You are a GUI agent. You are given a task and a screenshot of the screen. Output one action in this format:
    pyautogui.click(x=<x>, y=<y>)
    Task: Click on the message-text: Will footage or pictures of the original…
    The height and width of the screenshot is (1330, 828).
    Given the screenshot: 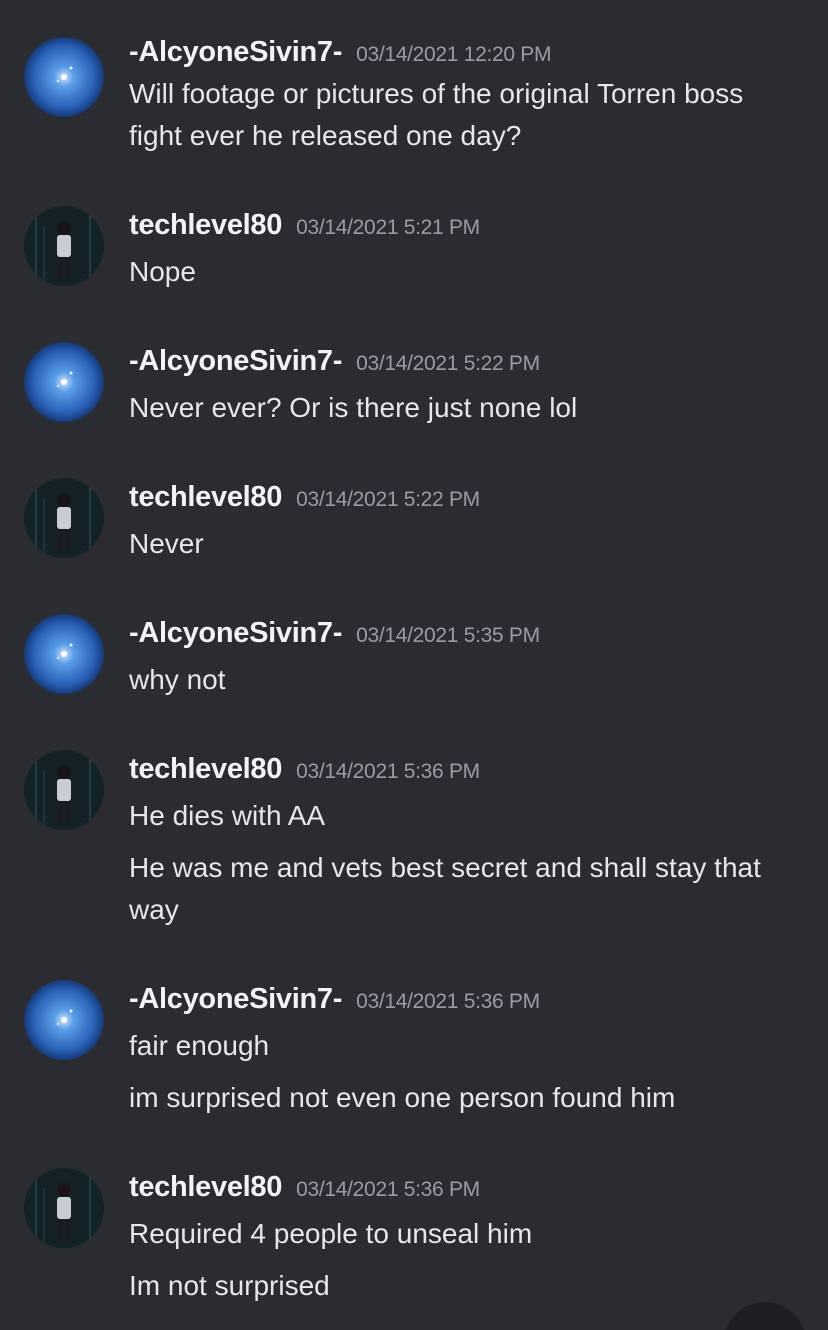 What is the action you would take?
    pyautogui.click(x=436, y=114)
    